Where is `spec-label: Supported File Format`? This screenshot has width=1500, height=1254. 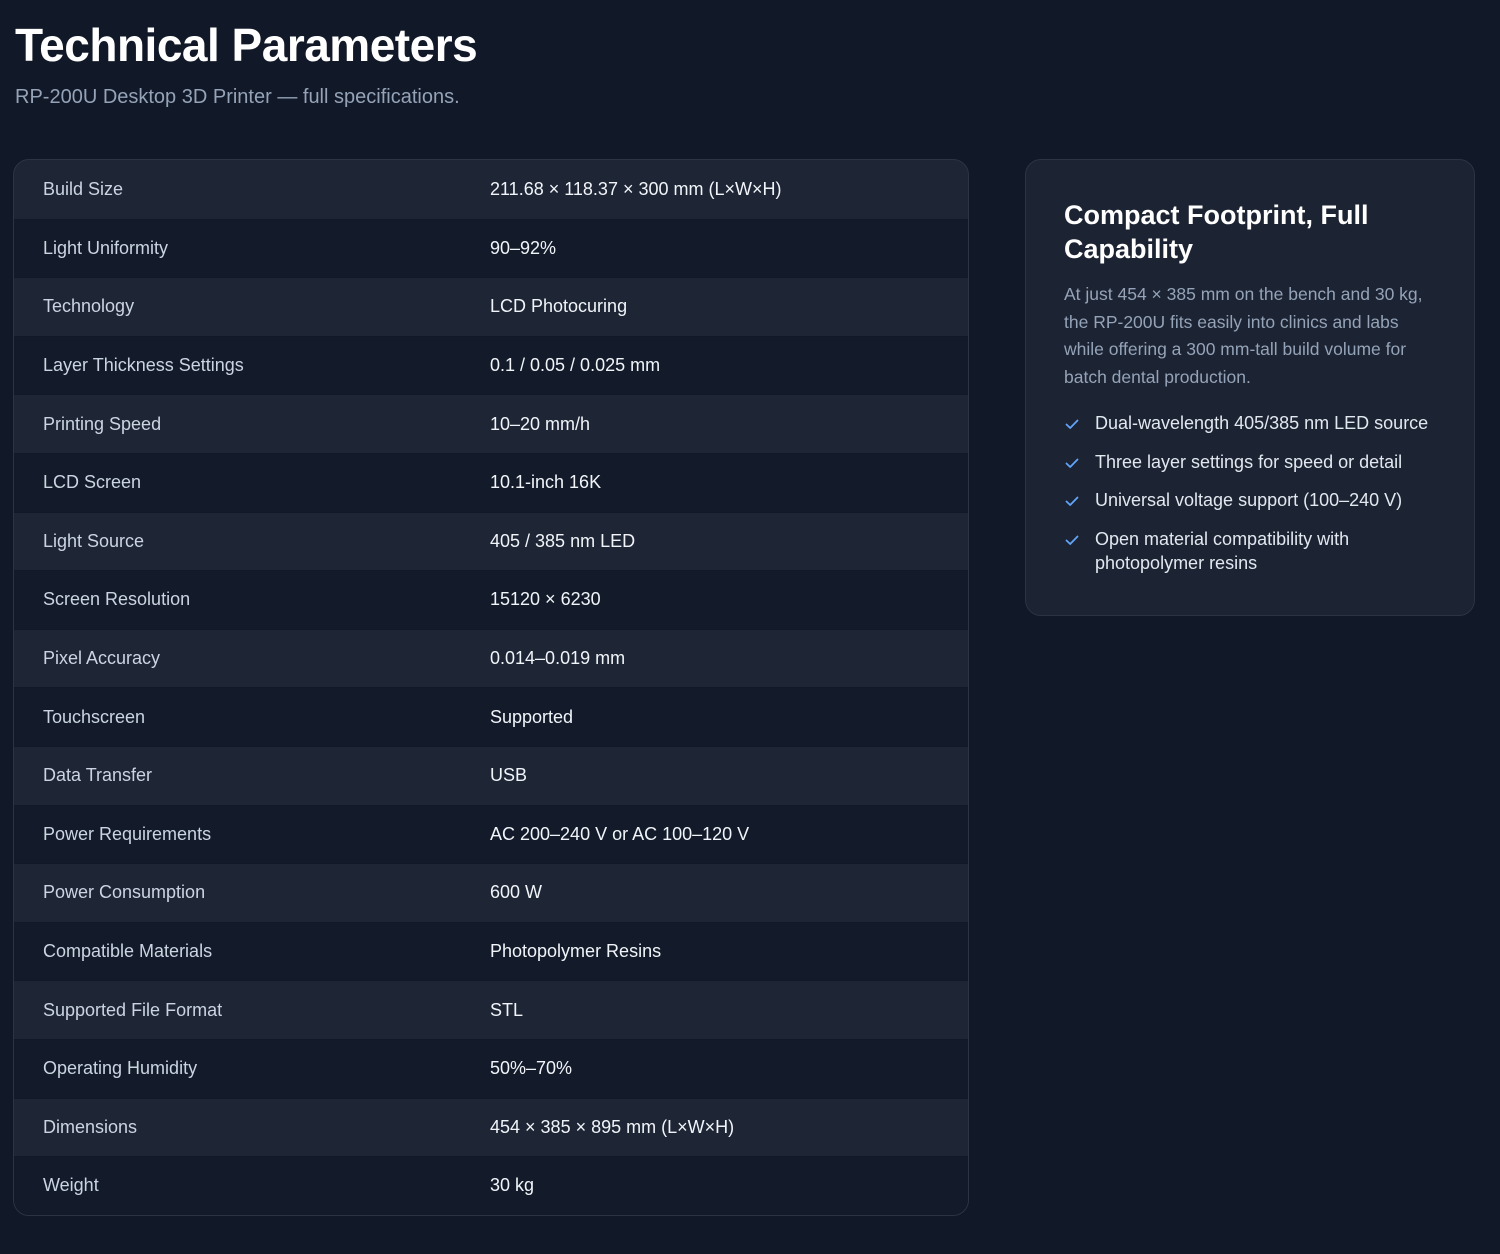
spec-label: Supported File Format is located at coordinates (133, 1009).